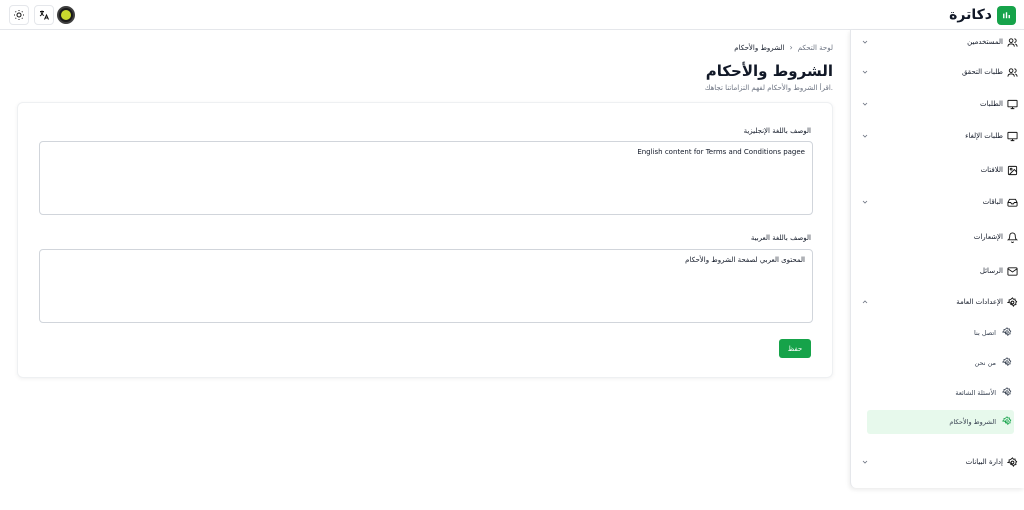 The height and width of the screenshot is (510, 1024). I want to click on user-avatar, so click(66, 15).